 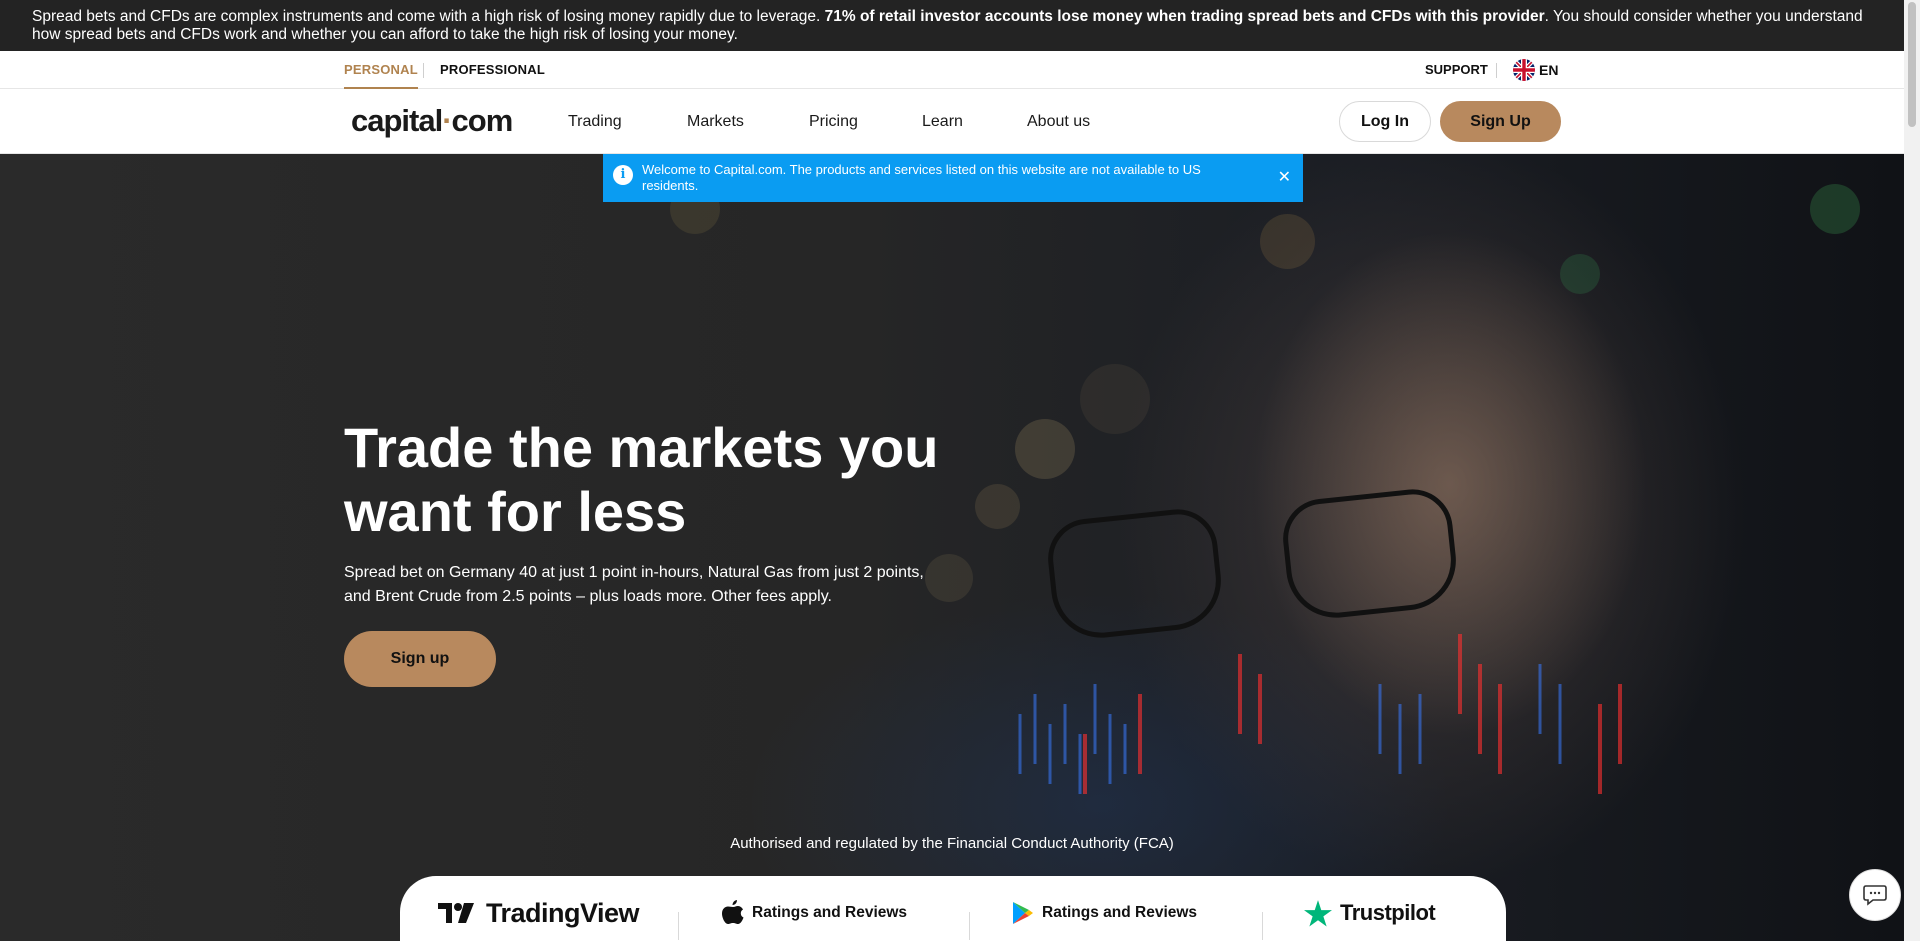 What do you see at coordinates (1320, 714) in the screenshot?
I see `chart-reflection-graphic` at bounding box center [1320, 714].